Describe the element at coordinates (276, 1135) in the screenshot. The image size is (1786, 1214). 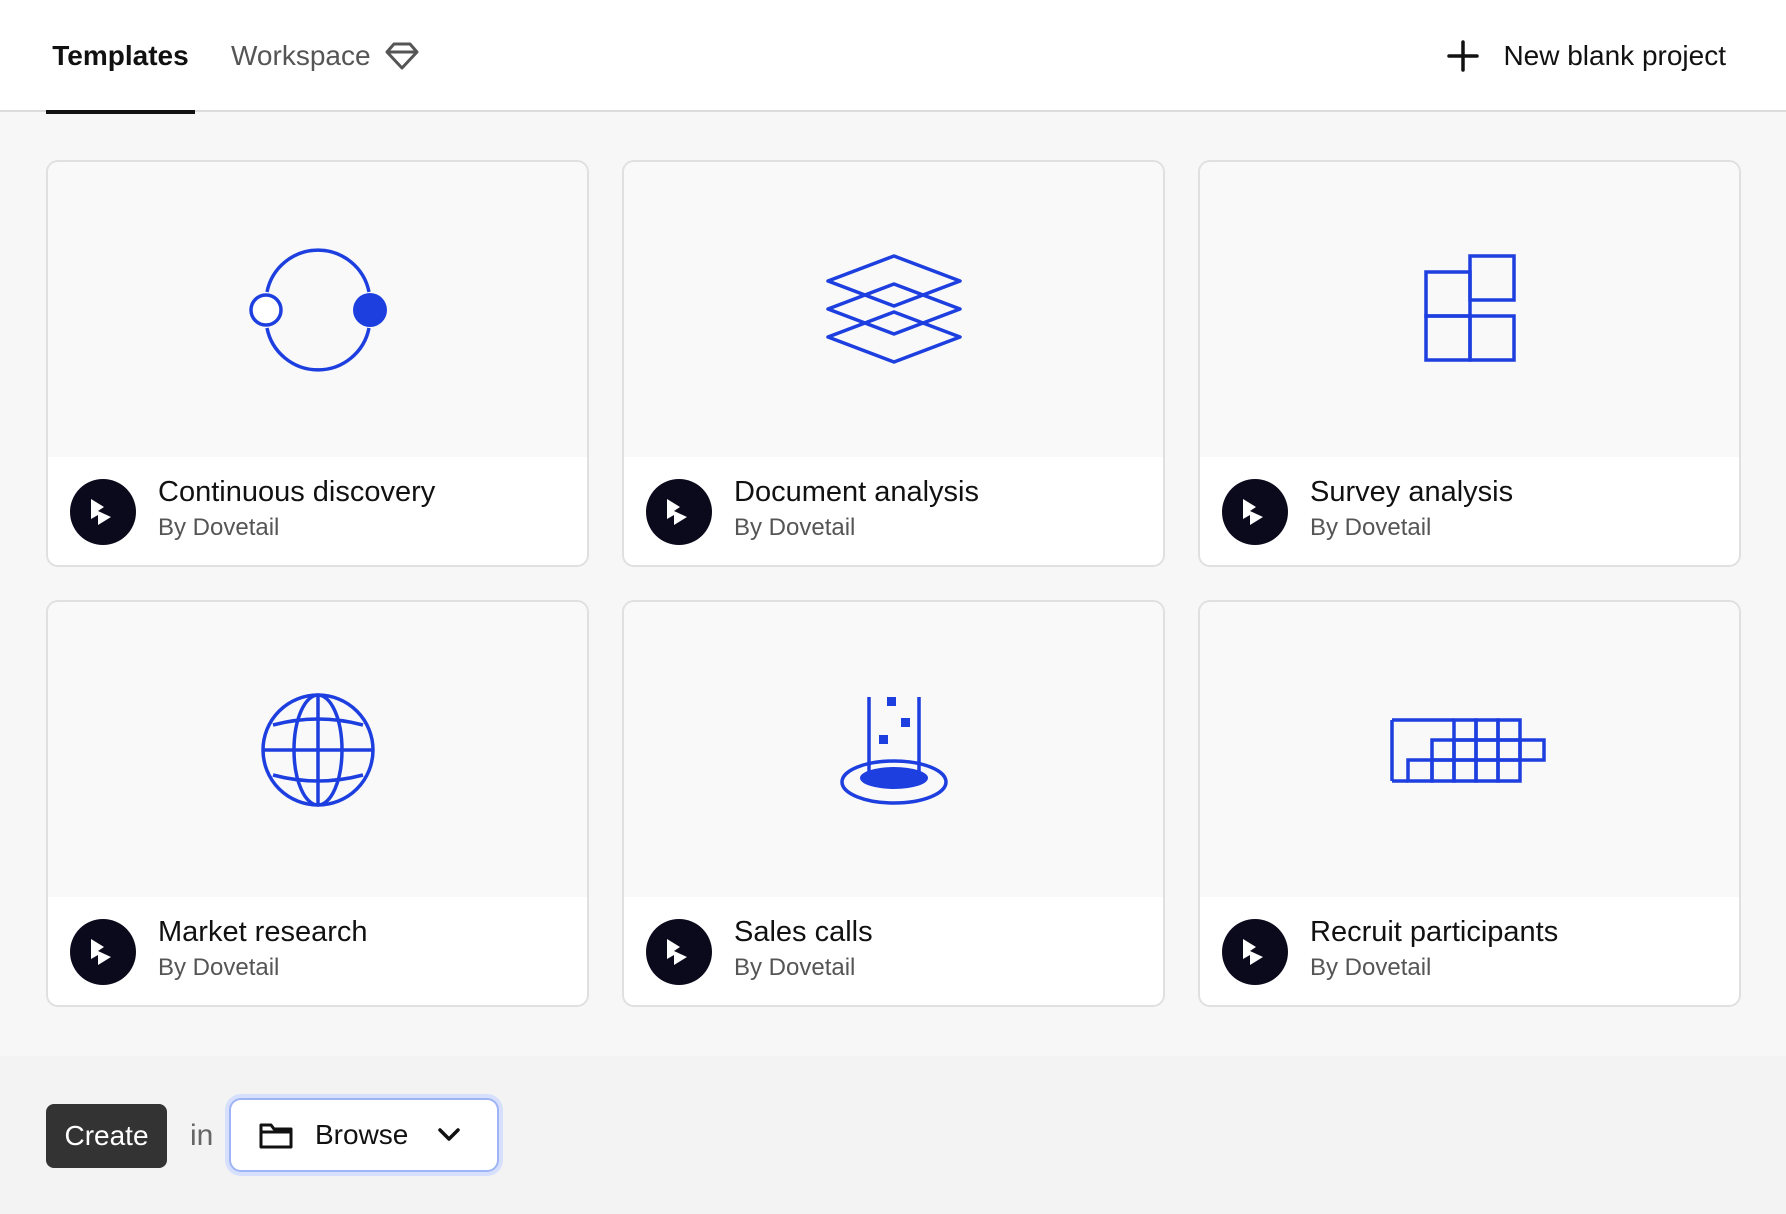
I see `folder-icon` at that location.